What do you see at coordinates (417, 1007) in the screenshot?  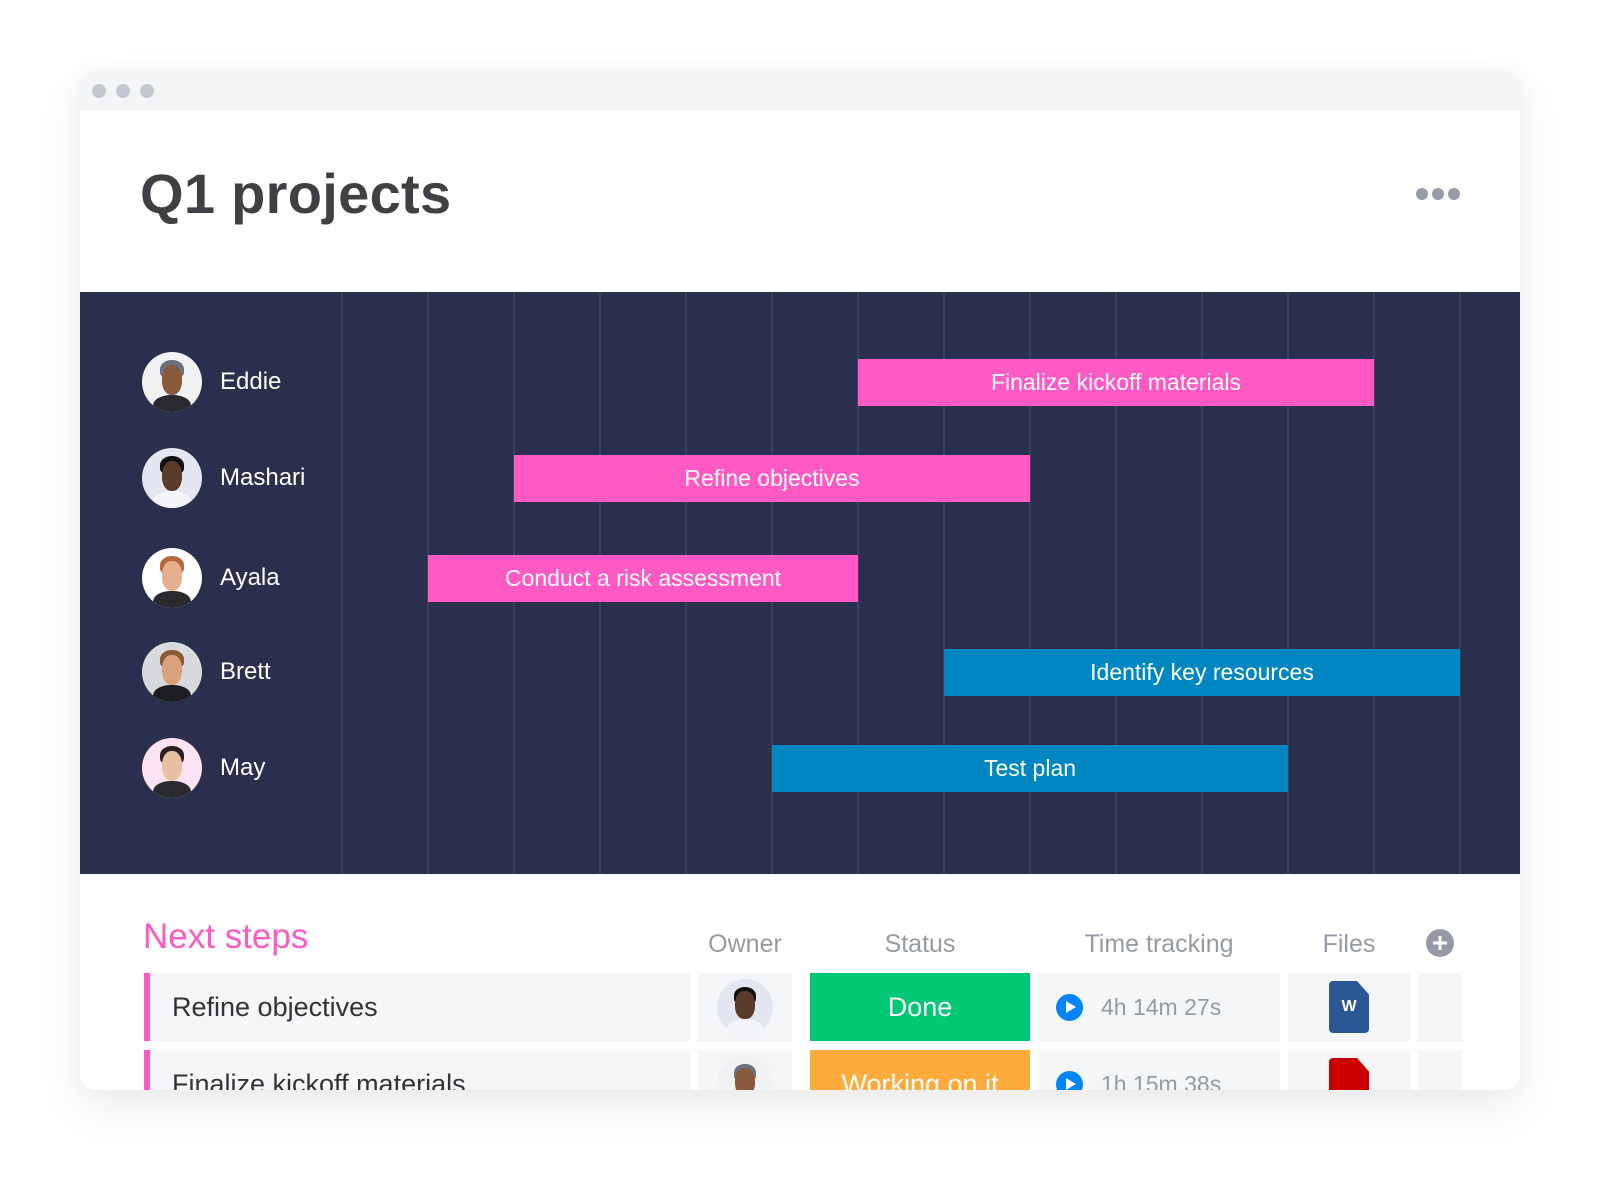 I see `item-name-cell: Refine objectives` at bounding box center [417, 1007].